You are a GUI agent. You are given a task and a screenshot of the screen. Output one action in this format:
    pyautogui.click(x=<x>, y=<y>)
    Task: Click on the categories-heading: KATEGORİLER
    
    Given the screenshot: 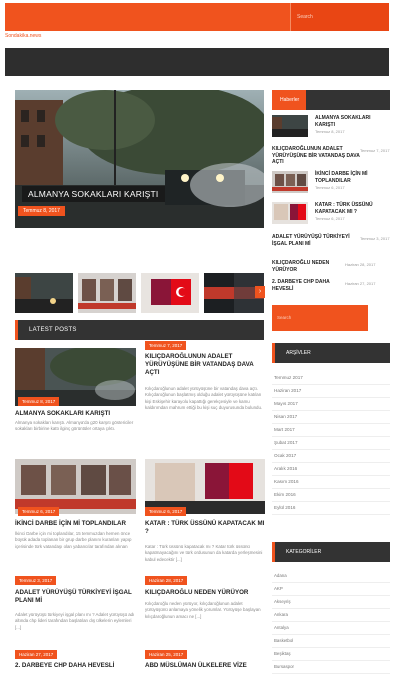 What is the action you would take?
    pyautogui.click(x=331, y=552)
    